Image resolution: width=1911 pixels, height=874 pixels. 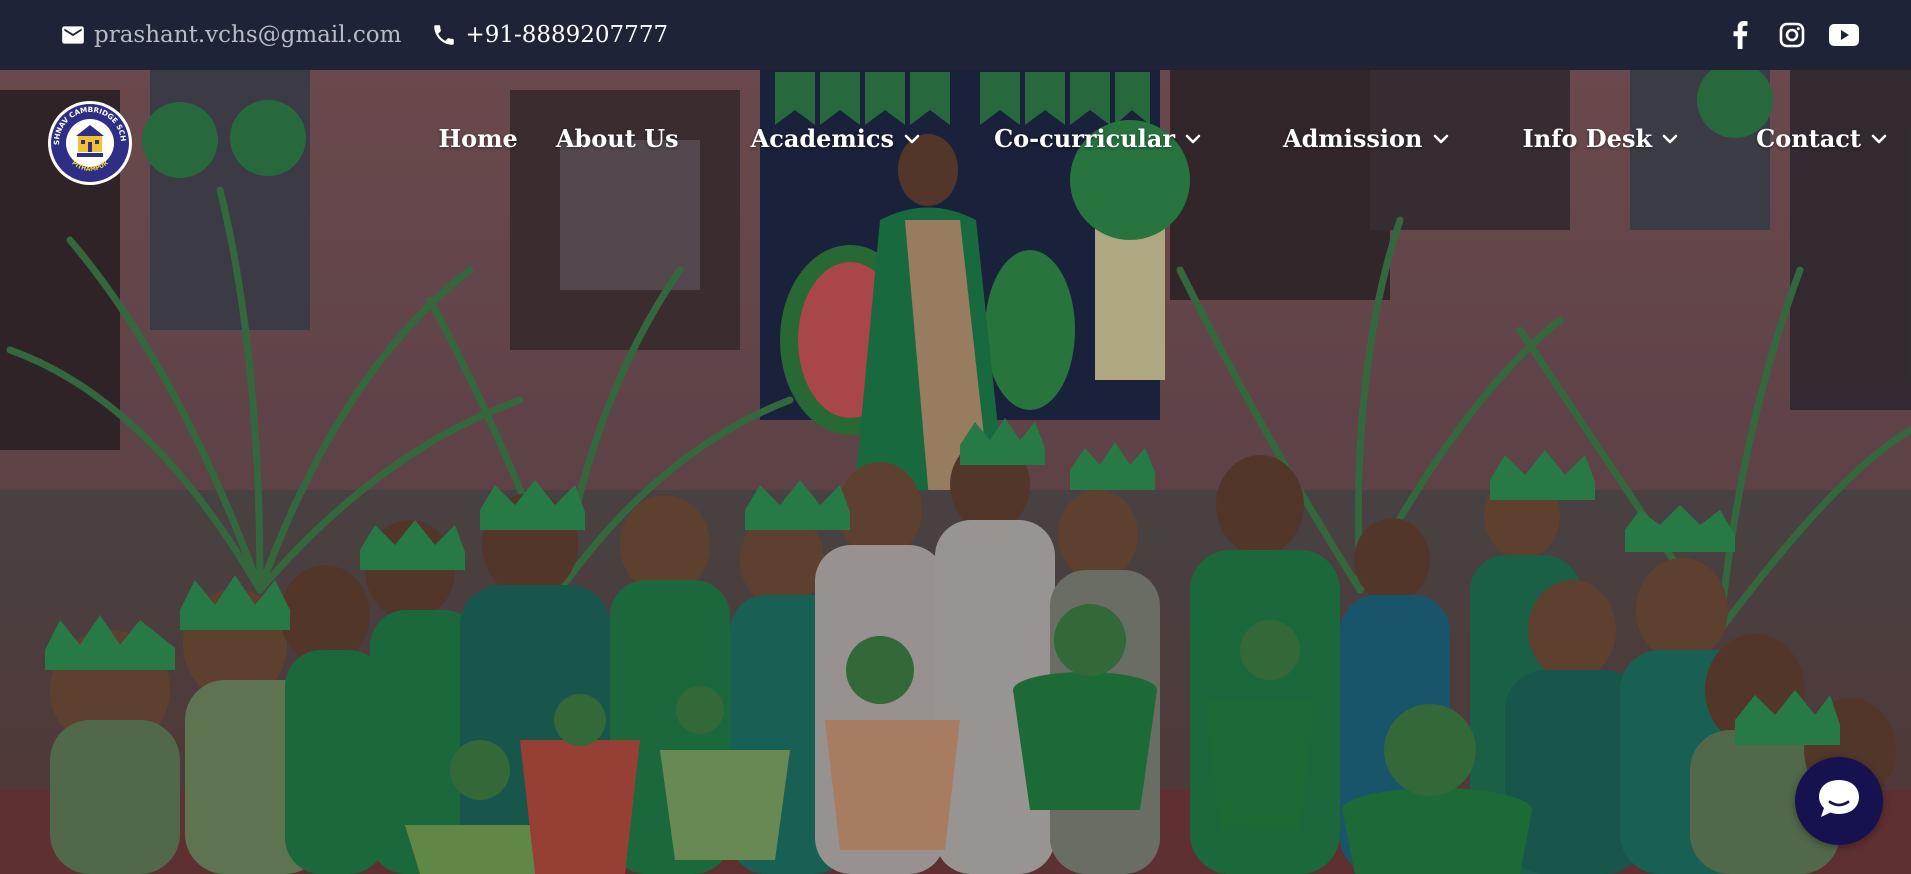 What do you see at coordinates (1844, 35) in the screenshot?
I see `youtube-icon` at bounding box center [1844, 35].